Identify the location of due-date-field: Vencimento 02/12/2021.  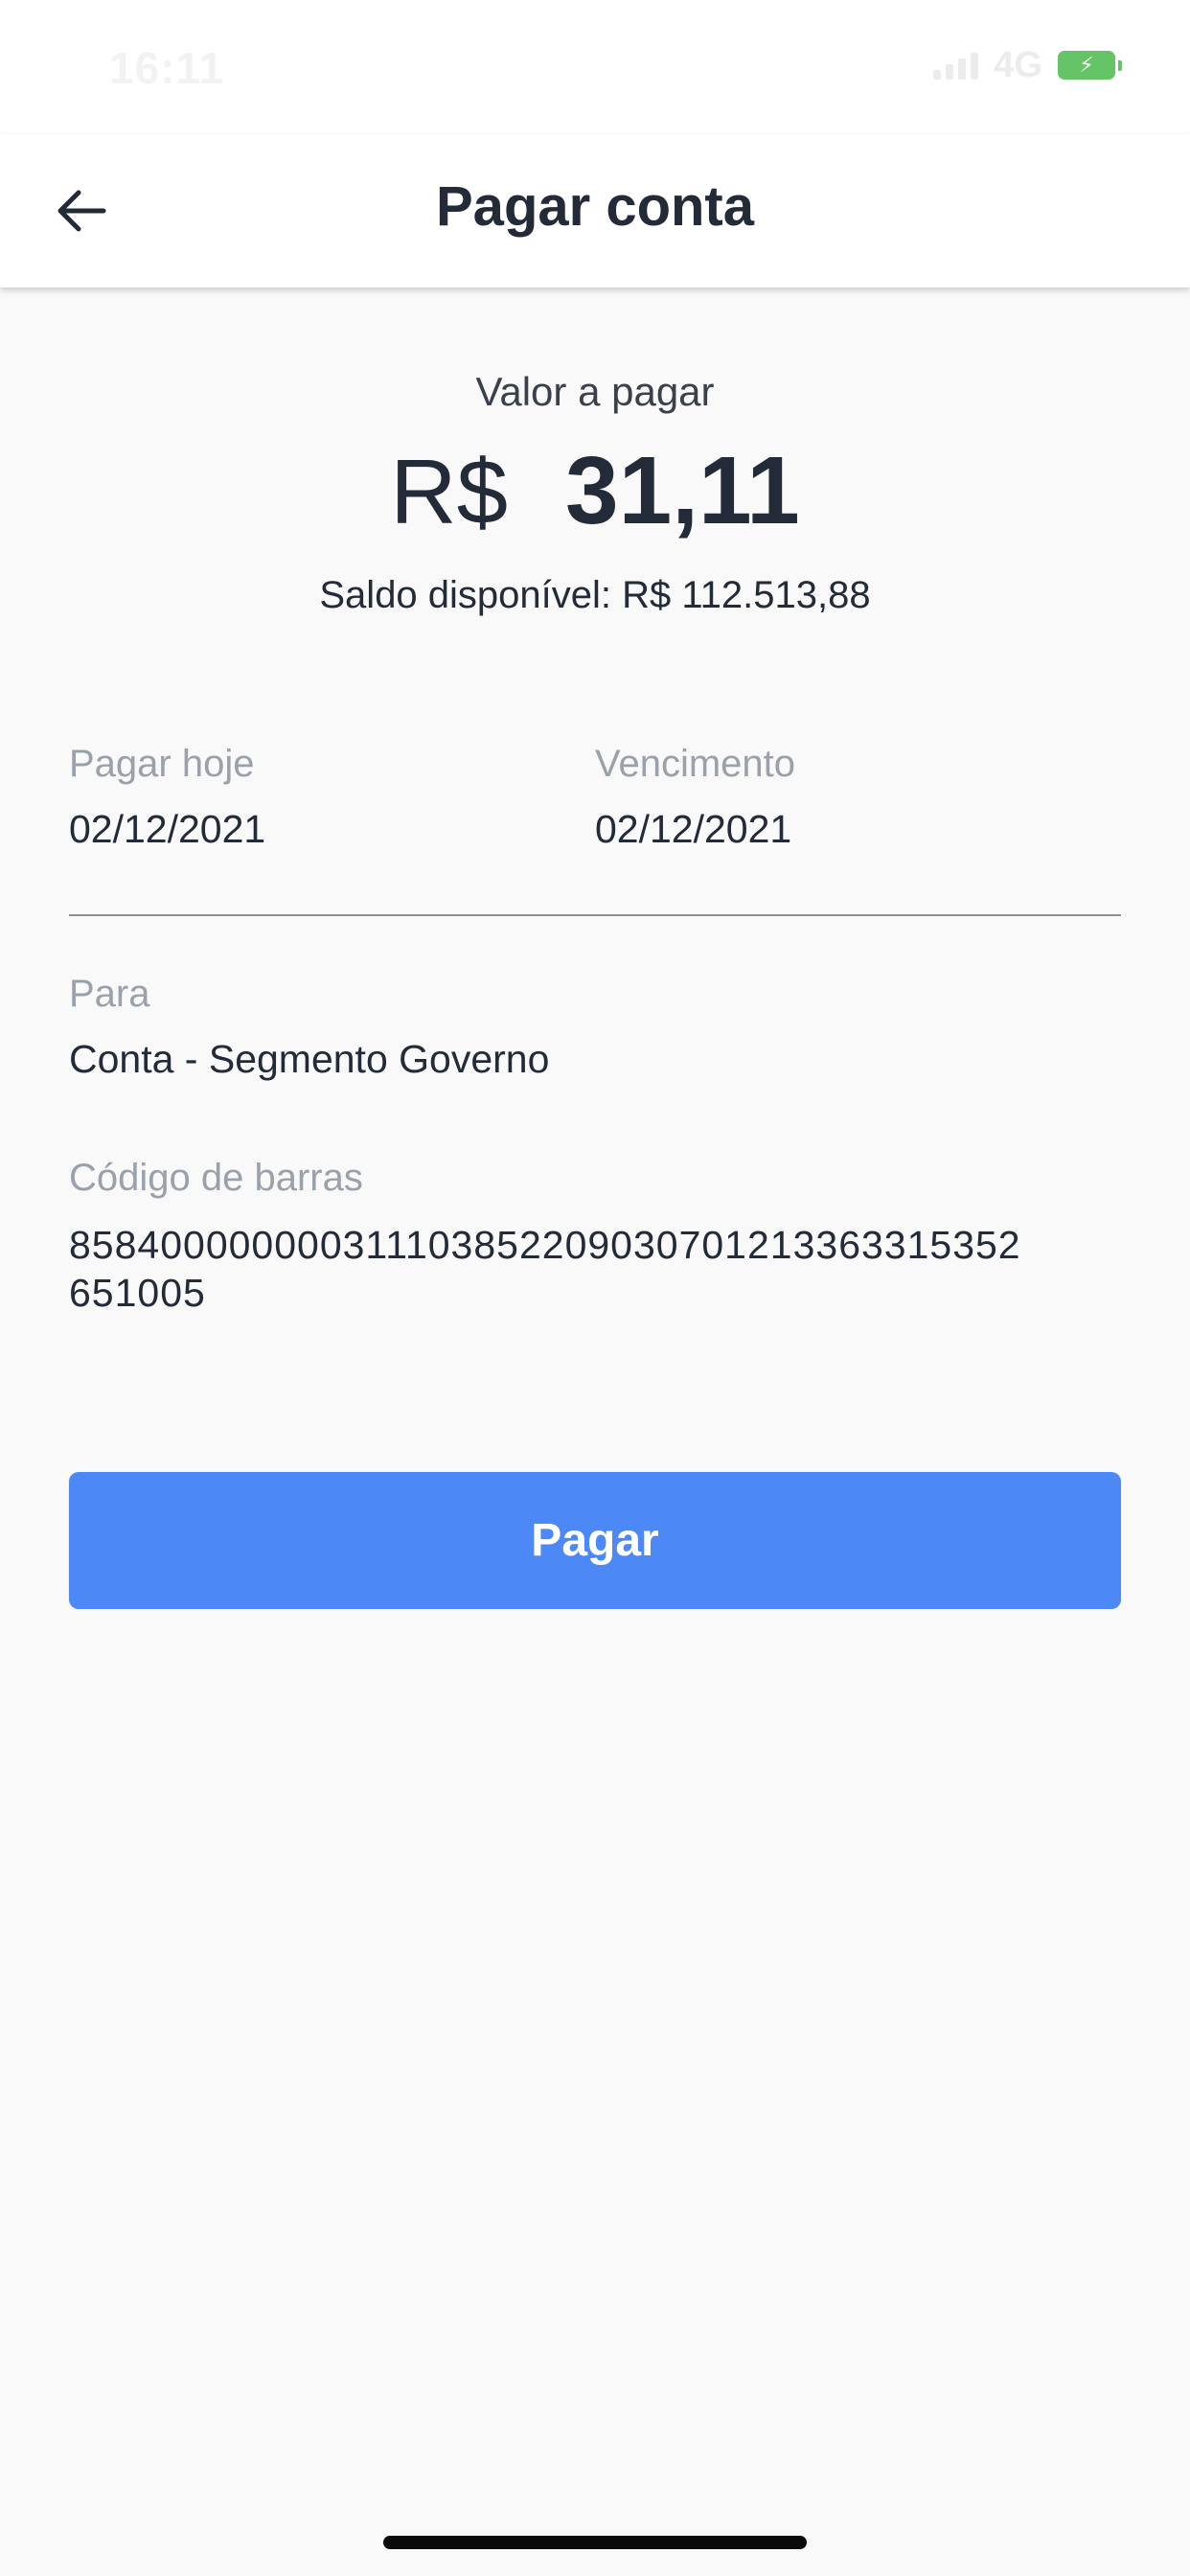
(858, 797).